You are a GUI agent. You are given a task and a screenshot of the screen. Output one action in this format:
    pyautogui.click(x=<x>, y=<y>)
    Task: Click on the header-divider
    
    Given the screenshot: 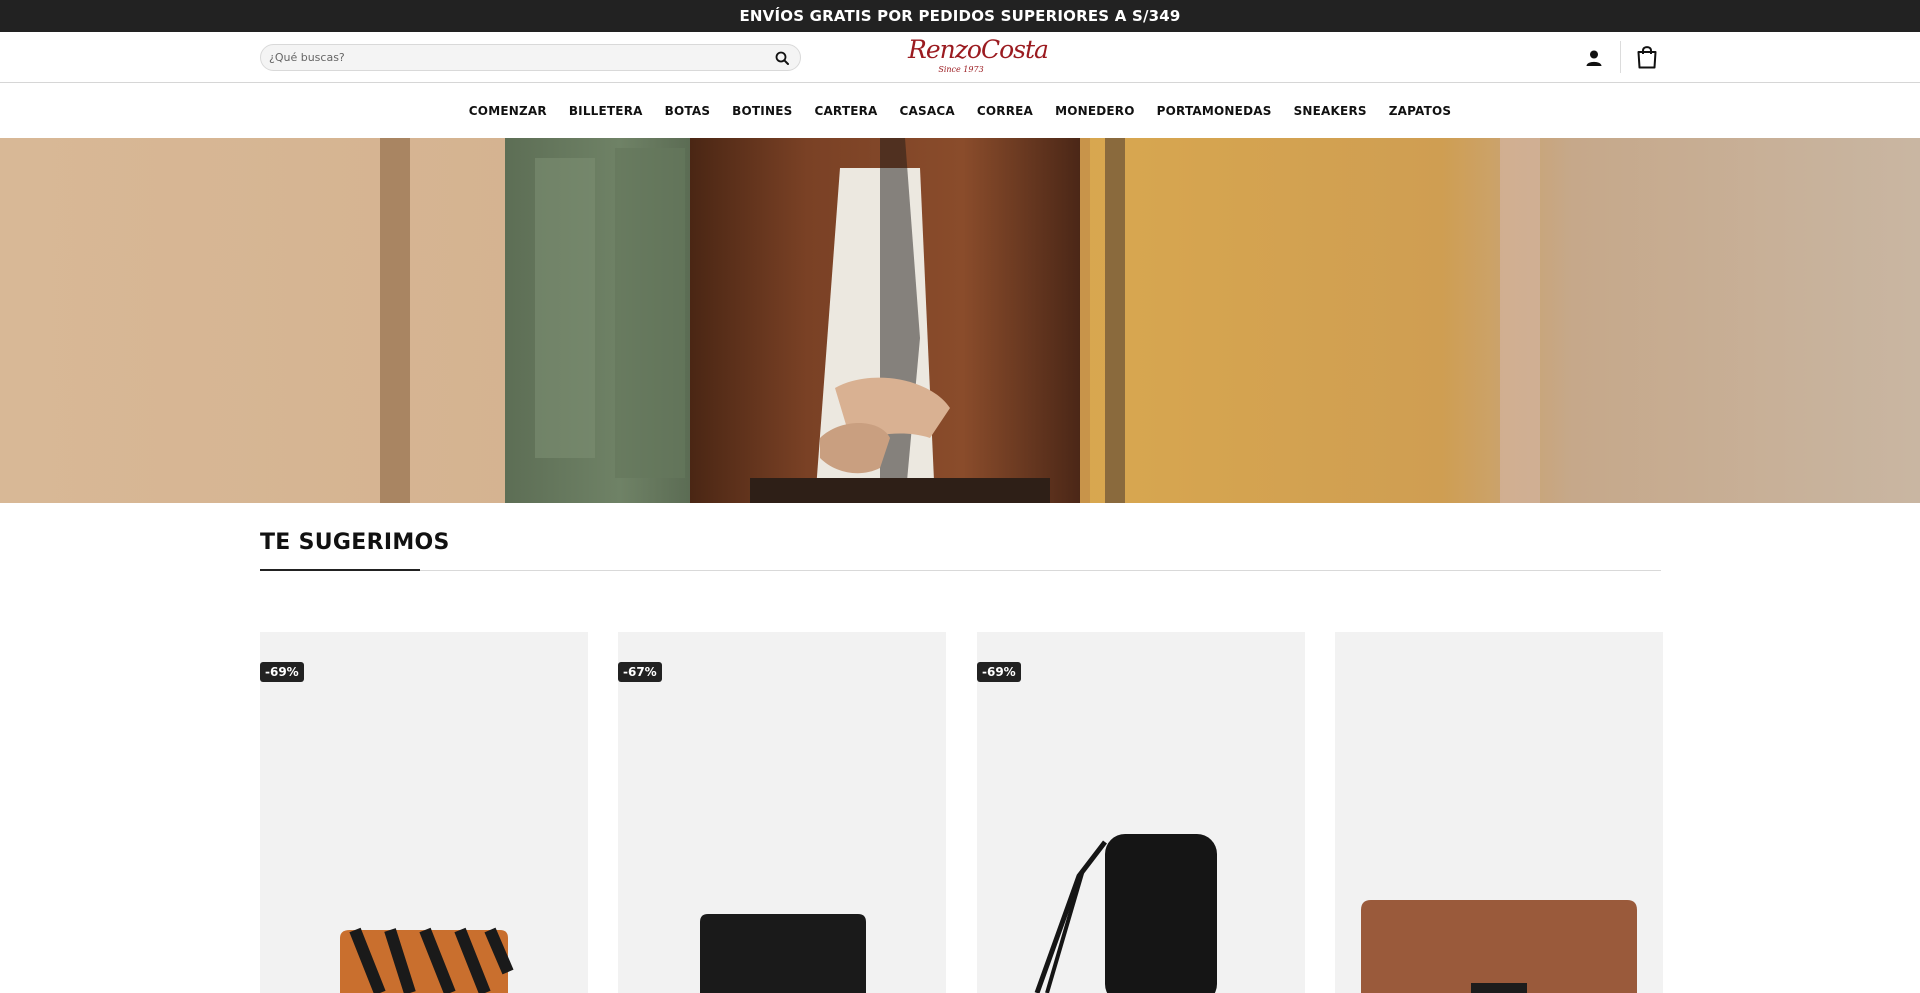 What is the action you would take?
    pyautogui.click(x=1620, y=57)
    